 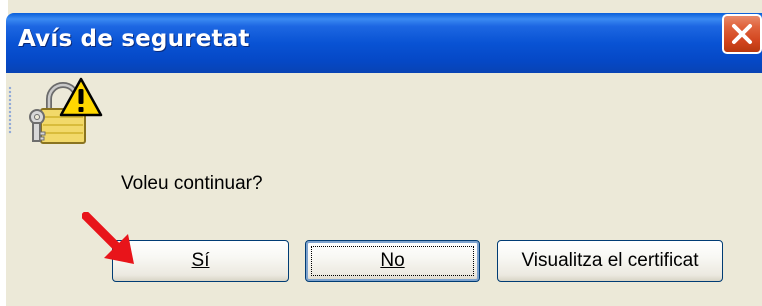 I want to click on resize-grip, so click(x=10, y=110).